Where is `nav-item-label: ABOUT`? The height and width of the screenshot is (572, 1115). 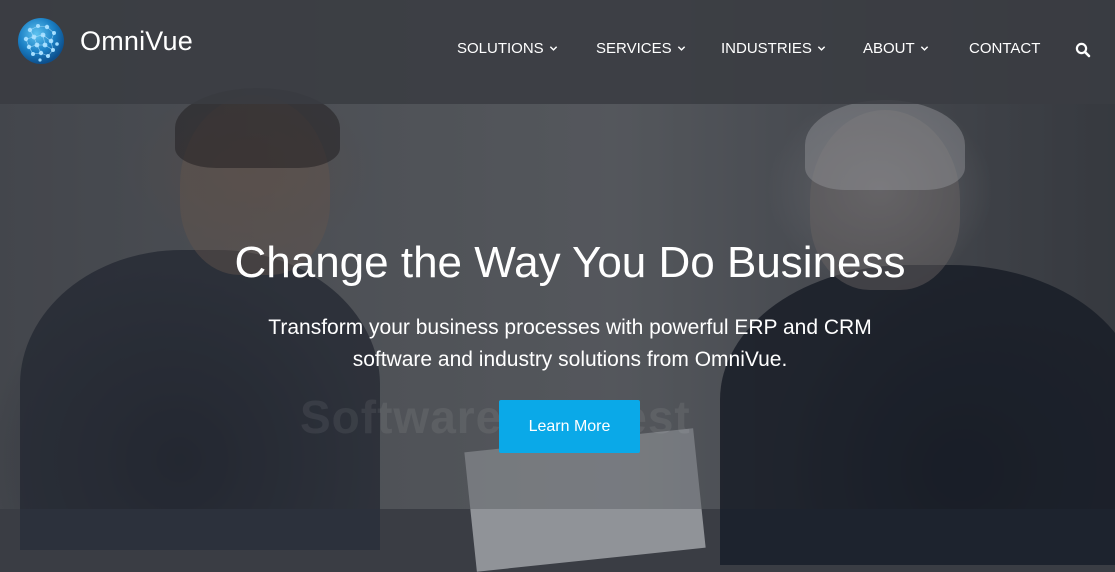 nav-item-label: ABOUT is located at coordinates (889, 48).